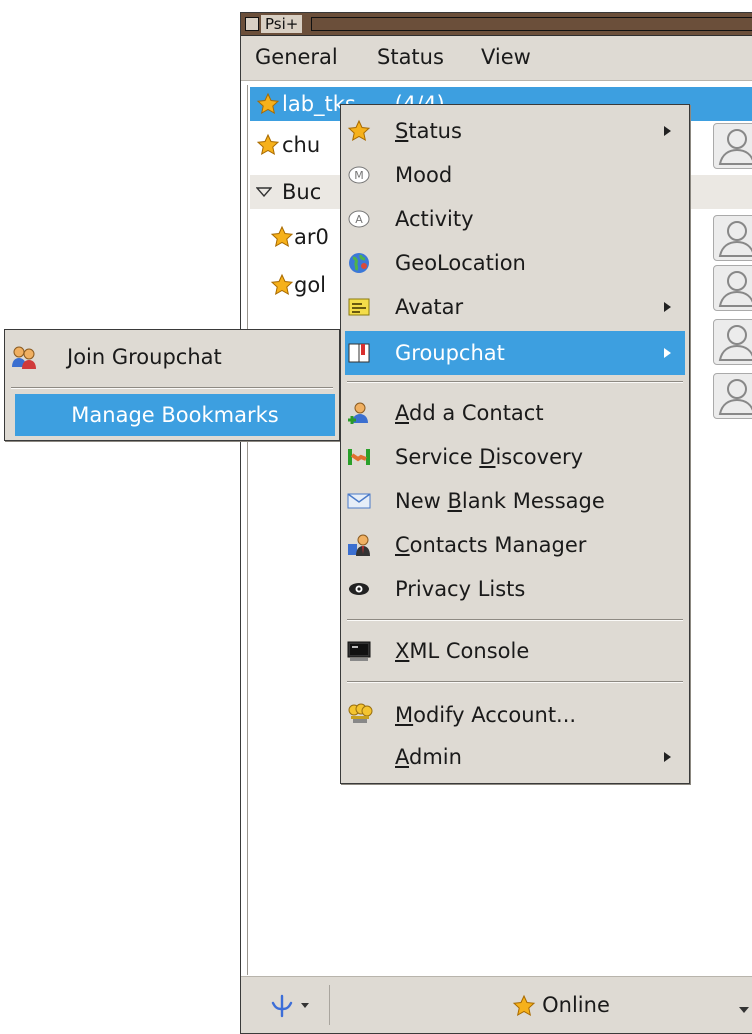 The width and height of the screenshot is (752, 1034). I want to click on menu-item-xml-console: XML Console, so click(515, 651).